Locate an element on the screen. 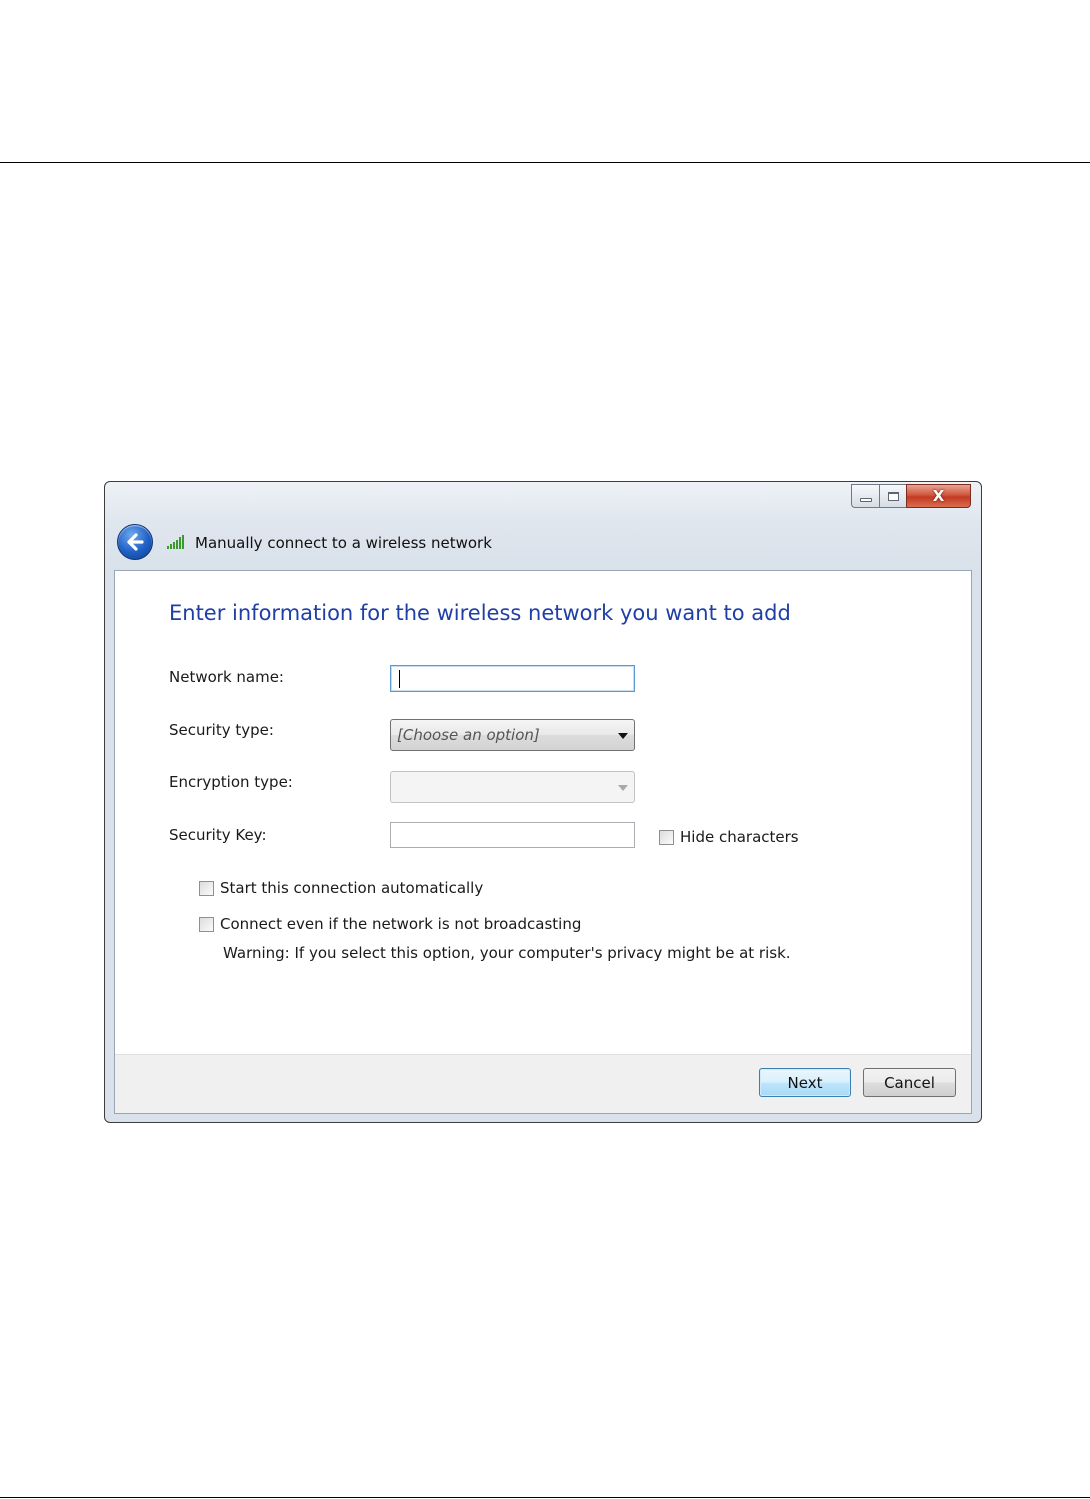  wizard-footer: Next Cancel is located at coordinates (543, 1083).